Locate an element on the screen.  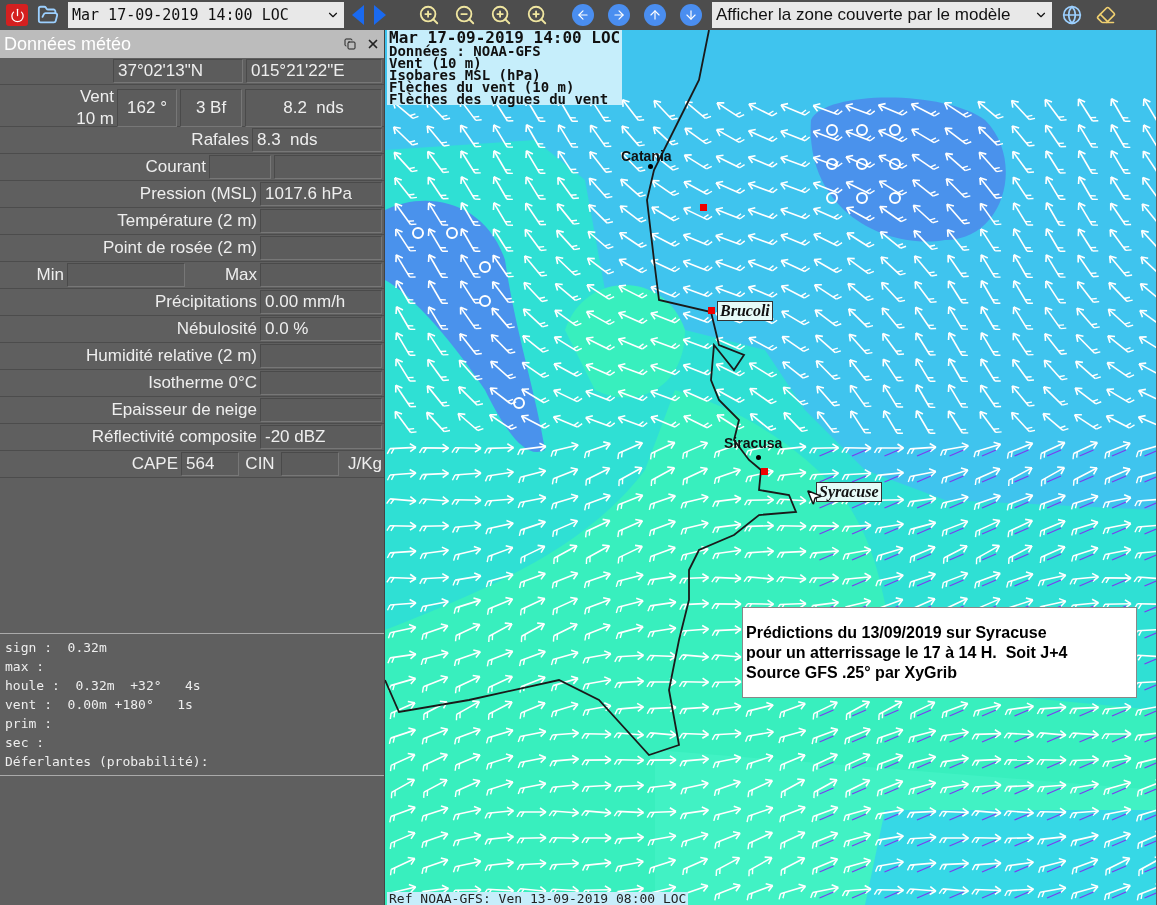
power-button is located at coordinates (17, 15).